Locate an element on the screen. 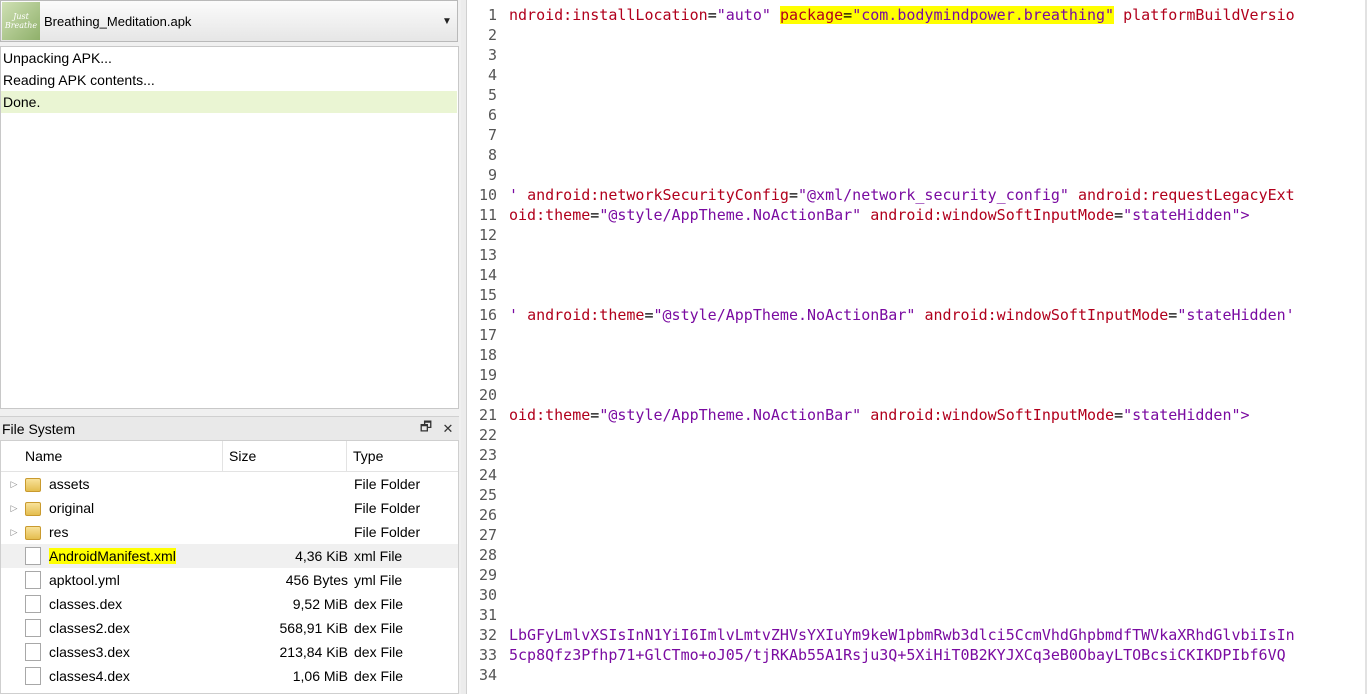 Image resolution: width=1367 pixels, height=694 pixels. line-number: 9 is located at coordinates (492, 175).